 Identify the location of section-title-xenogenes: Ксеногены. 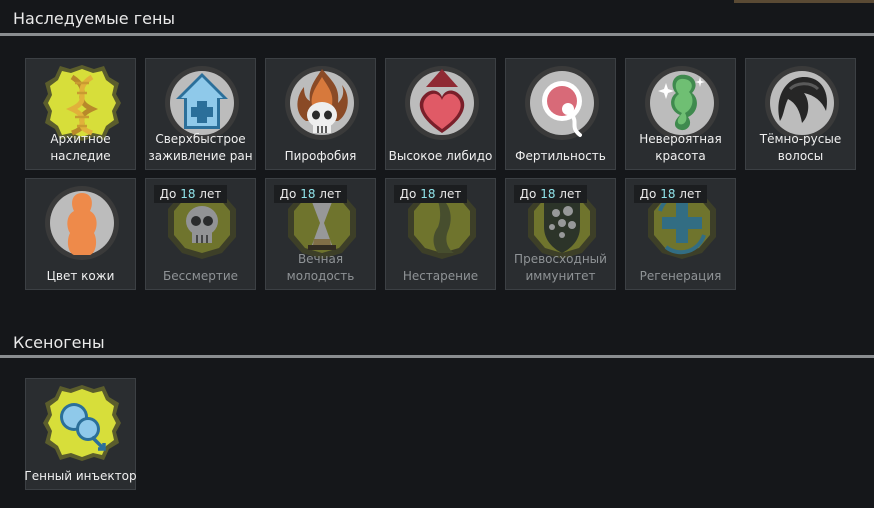
(59, 342).